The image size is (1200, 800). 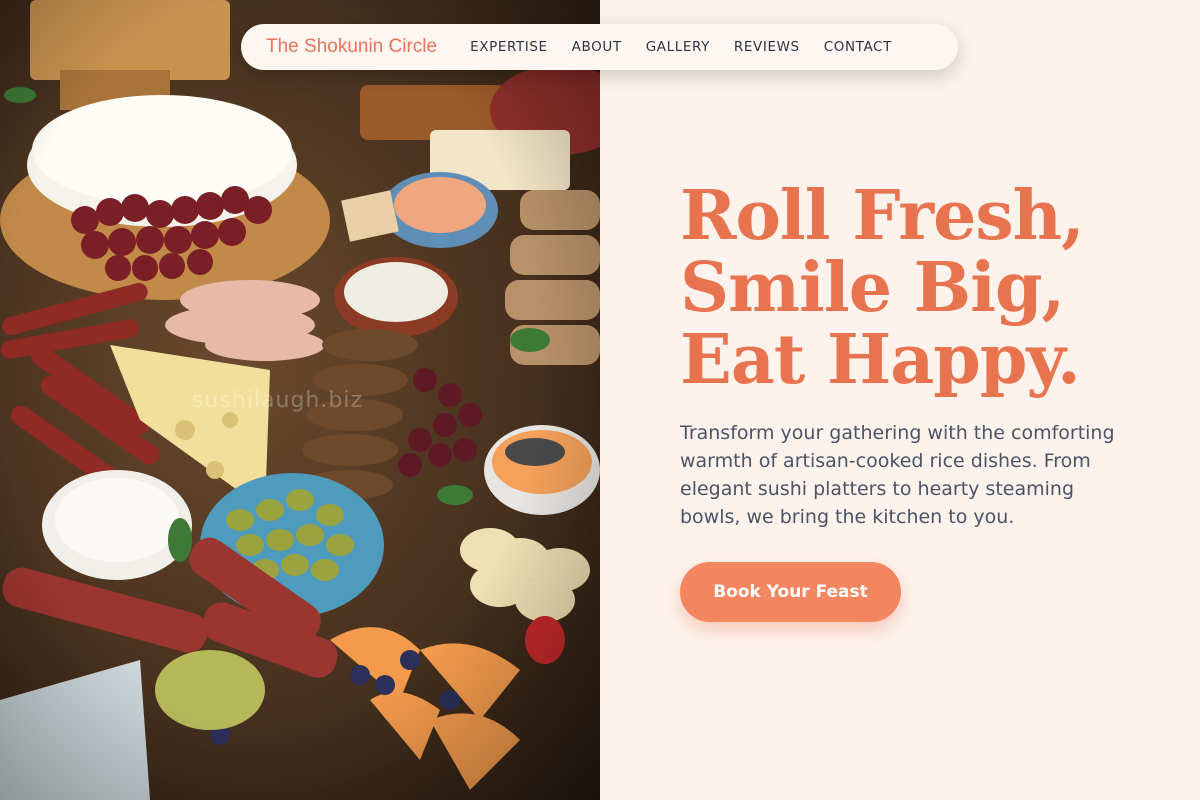 What do you see at coordinates (277, 400) in the screenshot?
I see `image-watermark: sushilaugh.biz` at bounding box center [277, 400].